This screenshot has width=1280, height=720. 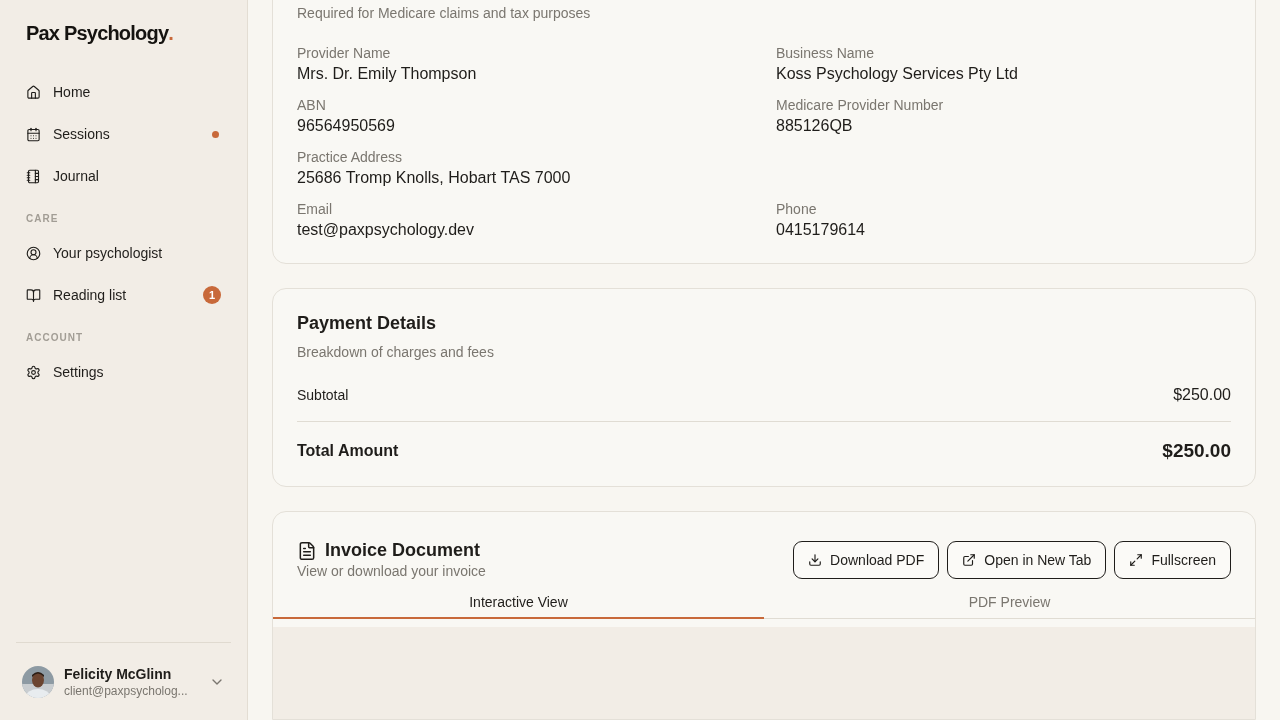 What do you see at coordinates (118, 673) in the screenshot?
I see `user-name: Felicity McGlinn` at bounding box center [118, 673].